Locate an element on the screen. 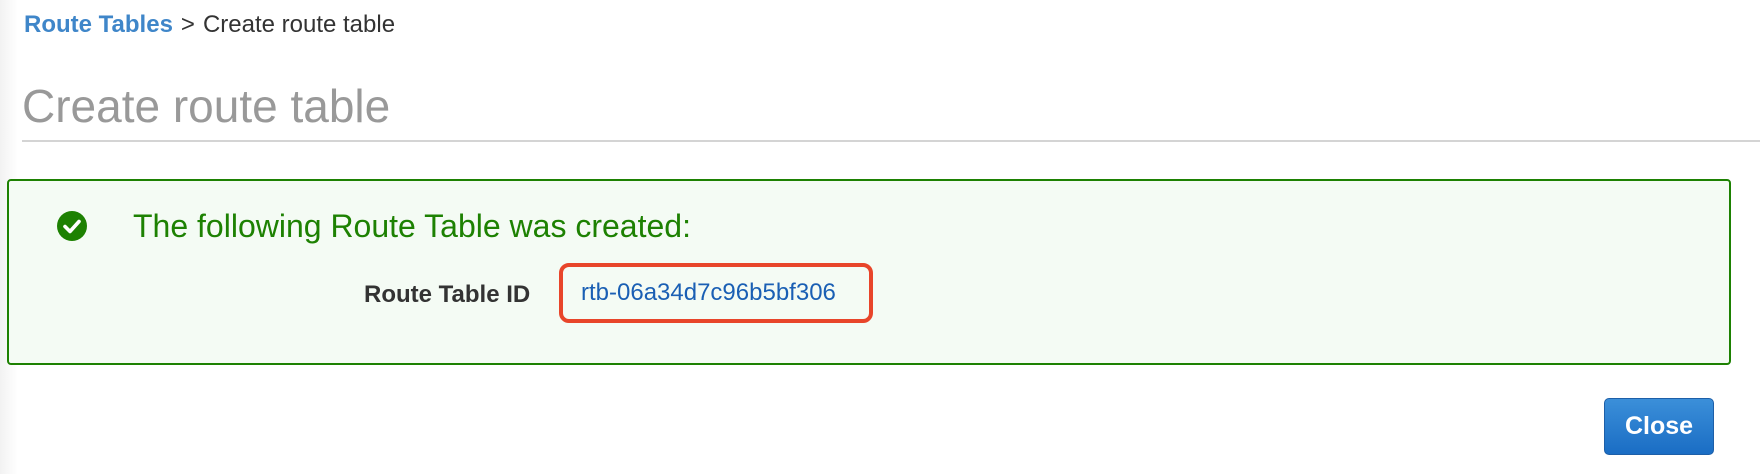 The height and width of the screenshot is (474, 1760). breadcrumb-current: Create route table is located at coordinates (299, 24).